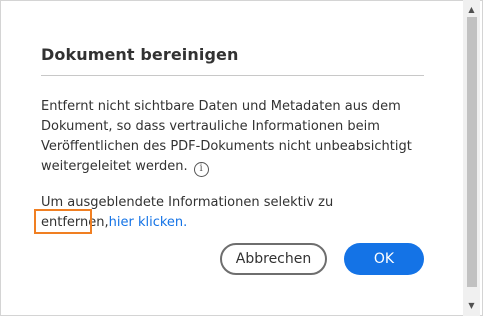 The image size is (483, 316). I want to click on scroll-down-icon: ▼, so click(471, 305).